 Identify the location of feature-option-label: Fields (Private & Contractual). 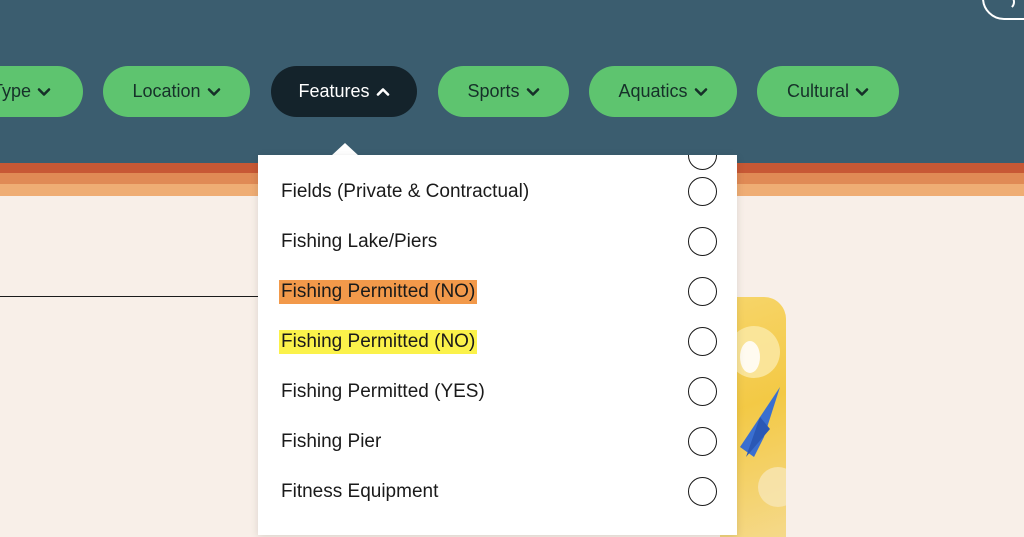
(405, 191).